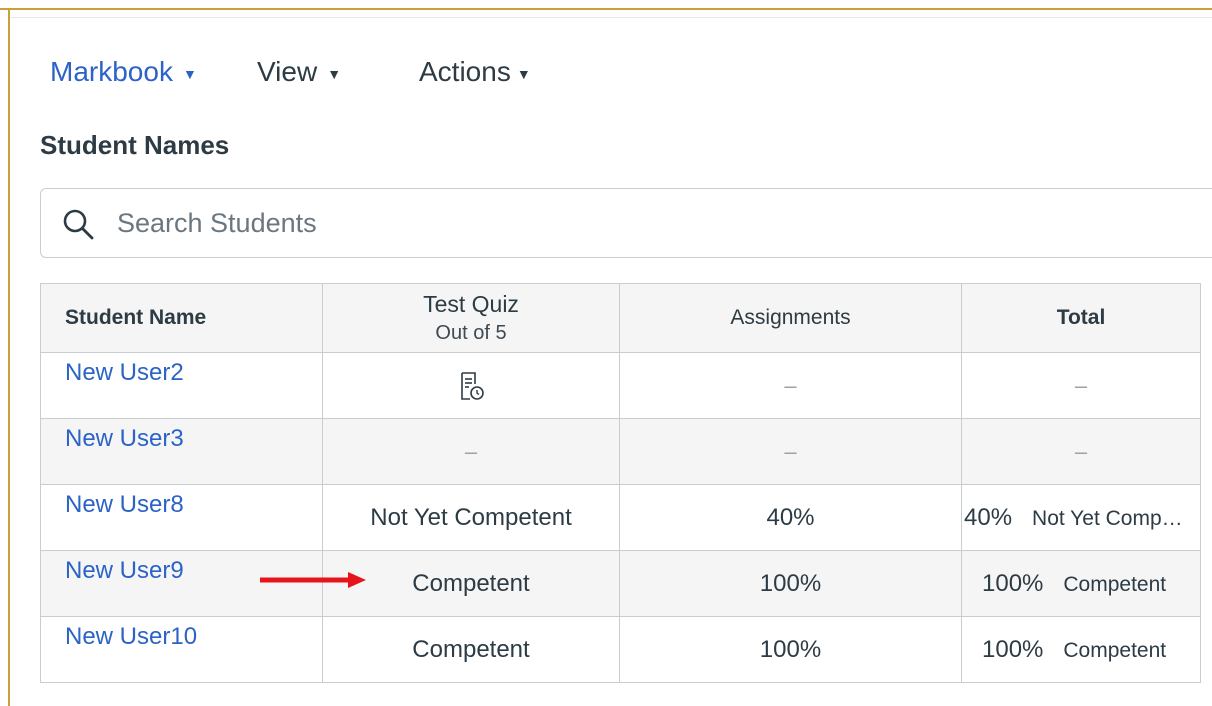 The width and height of the screenshot is (1212, 706). Describe the element at coordinates (471, 333) in the screenshot. I see `test-quiz-out-of: Out of 5` at that location.